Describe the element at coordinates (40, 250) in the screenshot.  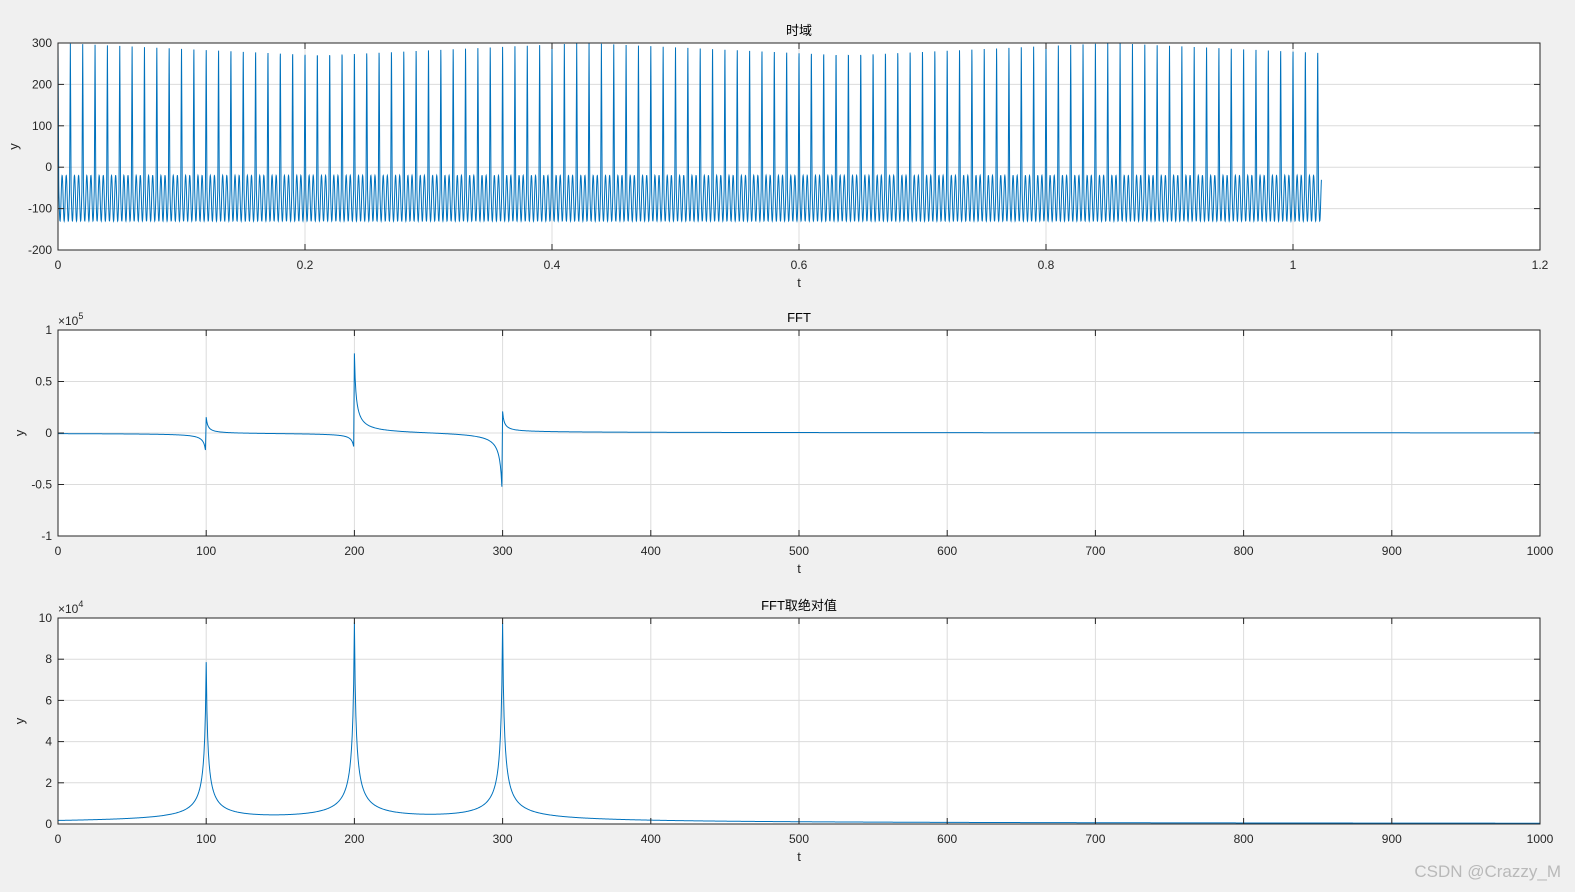
I see `y-tick-label: -200` at that location.